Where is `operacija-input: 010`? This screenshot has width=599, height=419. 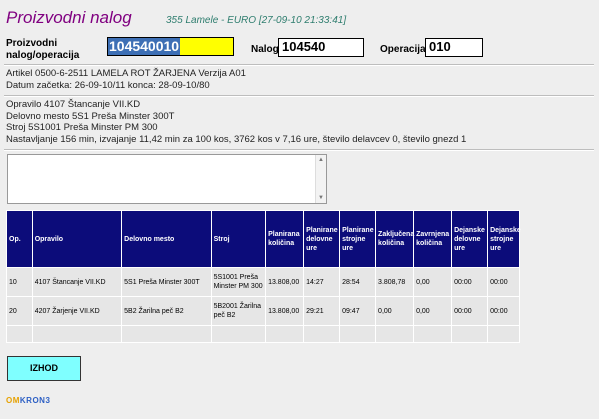
operacija-input: 010 is located at coordinates (454, 47).